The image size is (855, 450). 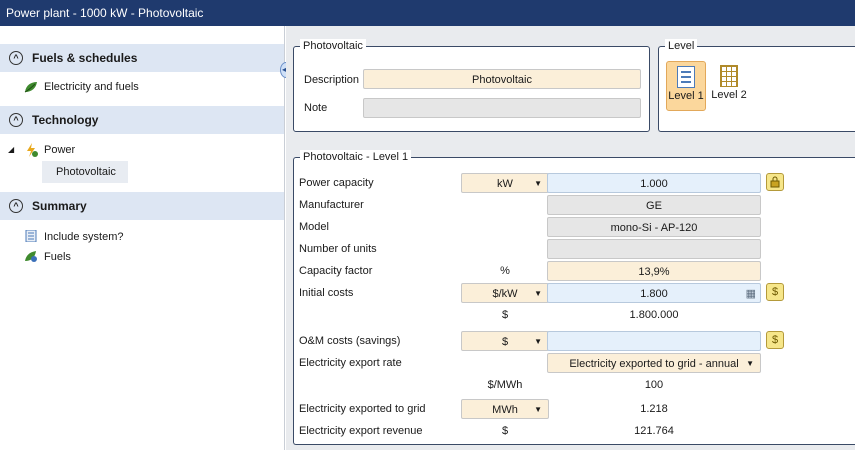 I want to click on sidebar-item-photovoltaic: Photovoltaic, so click(x=85, y=172).